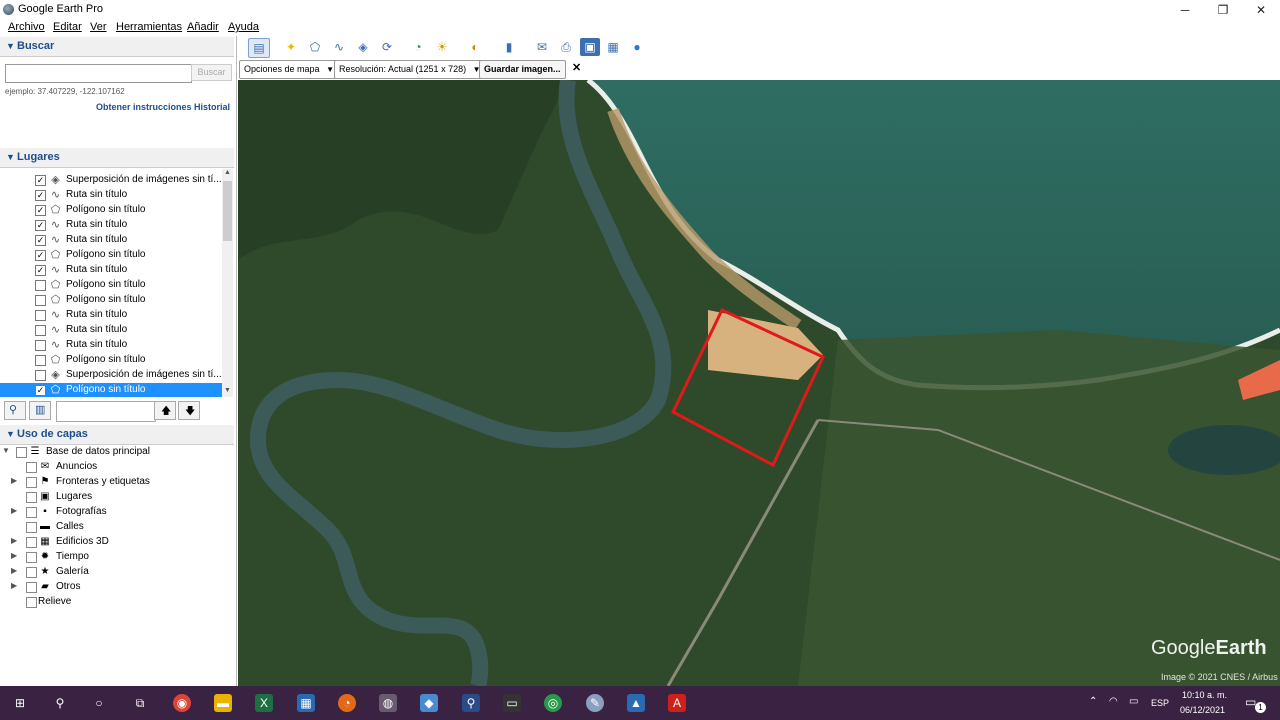 The height and width of the screenshot is (720, 1280). I want to click on layer-item: ▶ ▦ Edificios 3D, so click(117, 542).